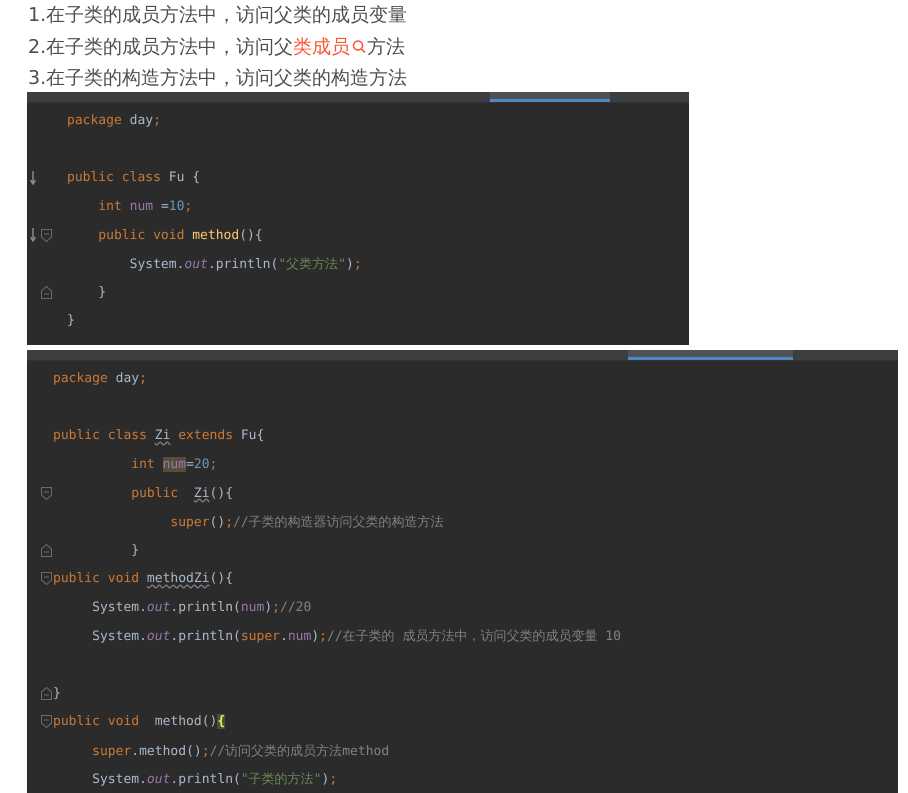 The width and height of the screenshot is (908, 793). Describe the element at coordinates (218, 15) in the screenshot. I see `list-item: 1.在子类的成员方法中，访问父类的成员变量` at that location.